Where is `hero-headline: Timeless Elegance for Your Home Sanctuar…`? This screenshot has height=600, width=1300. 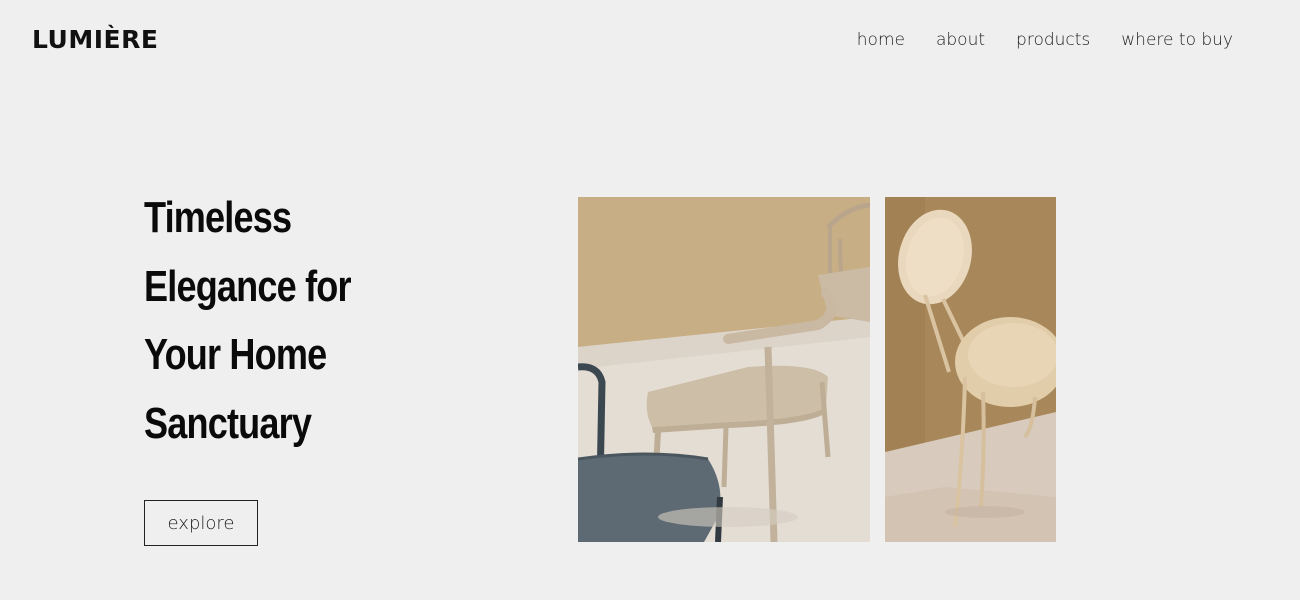 hero-headline: Timeless Elegance for Your Home Sanctuar… is located at coordinates (275, 321).